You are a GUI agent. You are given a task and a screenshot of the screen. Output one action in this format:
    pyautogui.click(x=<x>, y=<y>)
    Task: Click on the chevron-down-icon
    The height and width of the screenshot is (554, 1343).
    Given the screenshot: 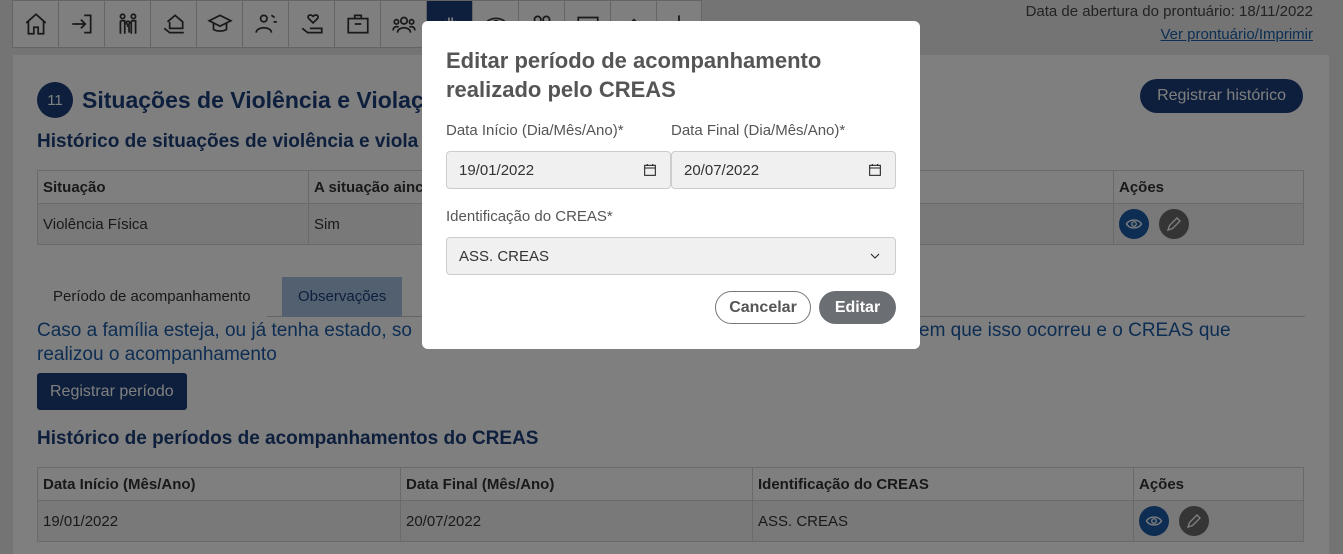 What is the action you would take?
    pyautogui.click(x=875, y=256)
    